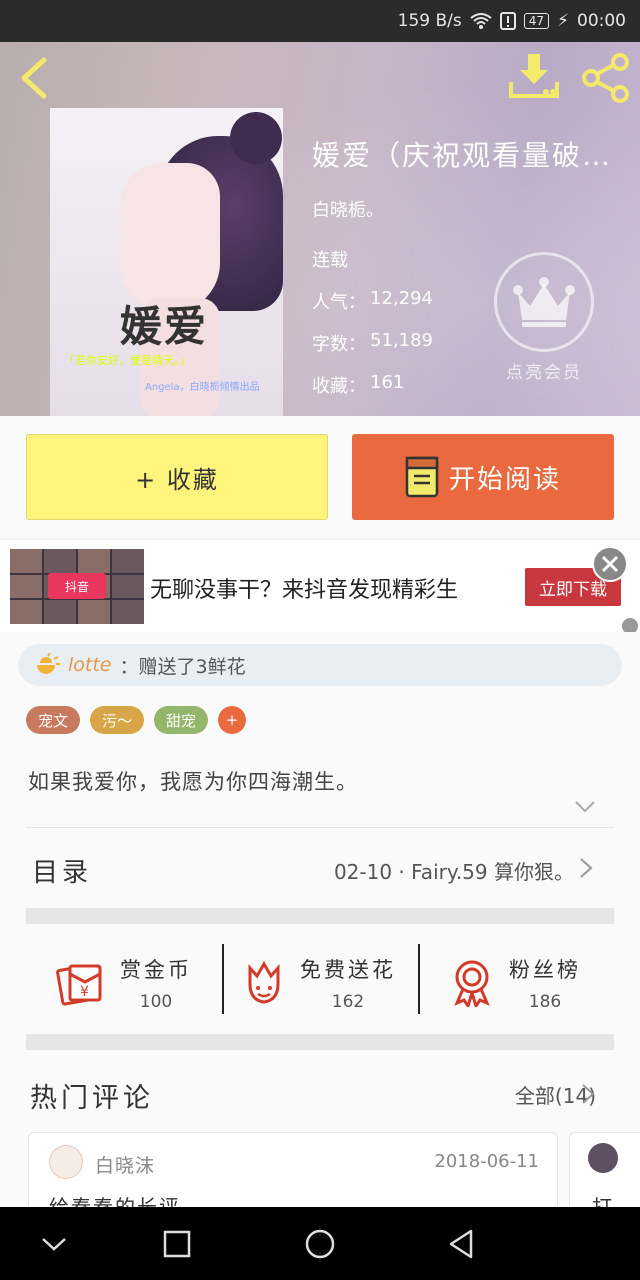 The height and width of the screenshot is (1280, 640). I want to click on ad-text: 无聊没事干？来抖音发现精彩生, so click(304, 588).